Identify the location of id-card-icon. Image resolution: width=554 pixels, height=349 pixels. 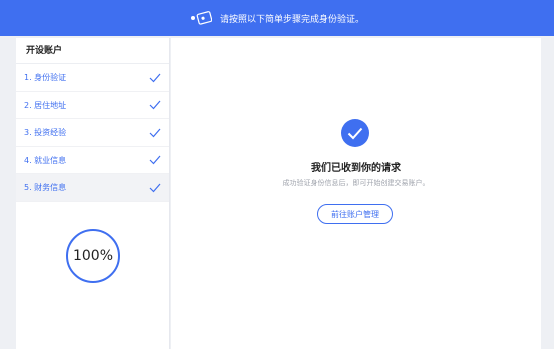
(201, 18).